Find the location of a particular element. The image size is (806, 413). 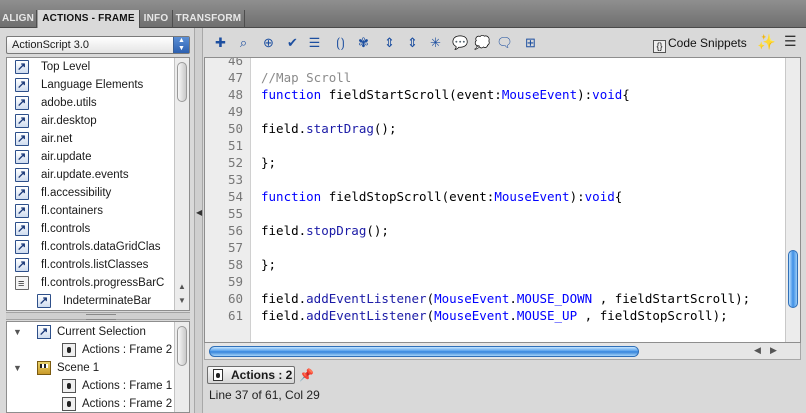

editor-horizontal-scrollbar: ◀ ▶ is located at coordinates (502, 351).